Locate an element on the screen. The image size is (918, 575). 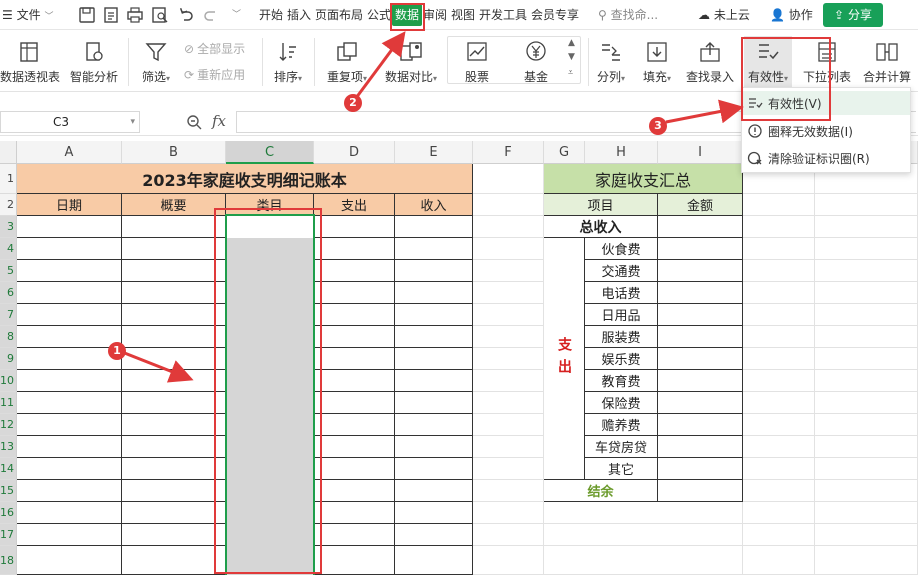
pivot-table-button: 数据透视表 is located at coordinates (30, 61).